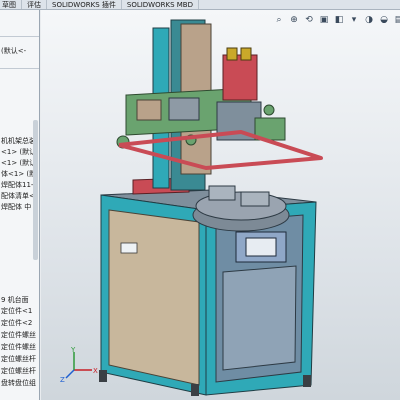  Describe the element at coordinates (84, 4) in the screenshot. I see `tab-solidworks-addins: SOLIDWORKS 插件` at that location.